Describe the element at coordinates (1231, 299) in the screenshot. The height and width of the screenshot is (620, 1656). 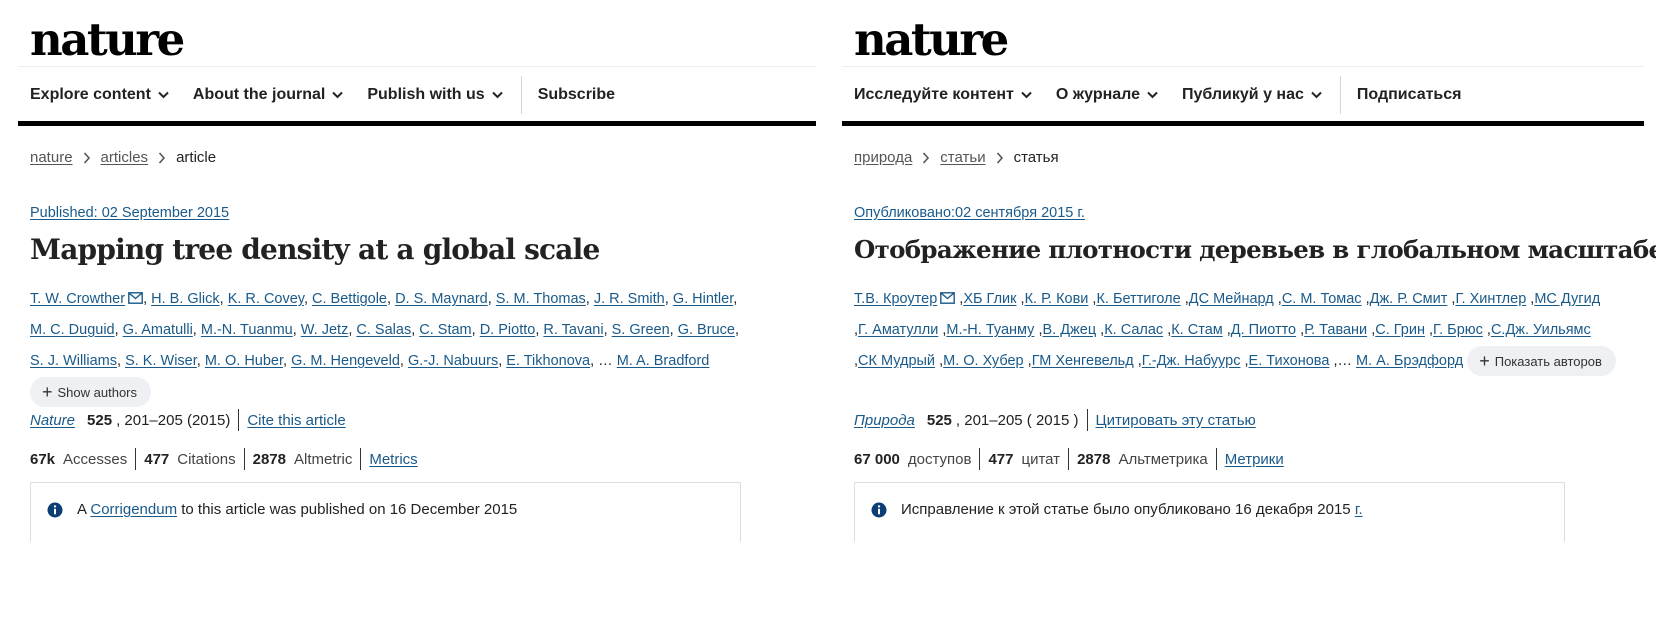
I see `author-link: ДС Мейнард` at that location.